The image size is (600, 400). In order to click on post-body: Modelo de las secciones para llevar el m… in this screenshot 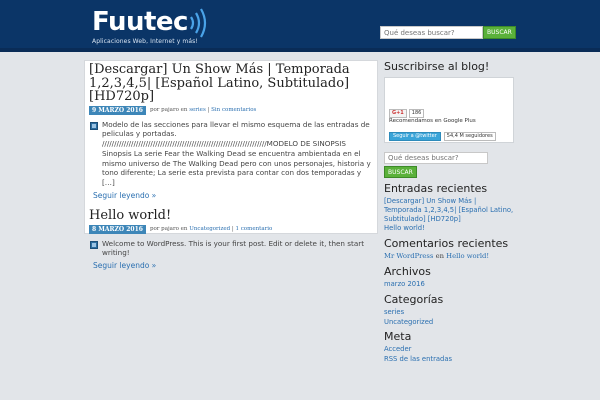, I will do `click(231, 154)`.